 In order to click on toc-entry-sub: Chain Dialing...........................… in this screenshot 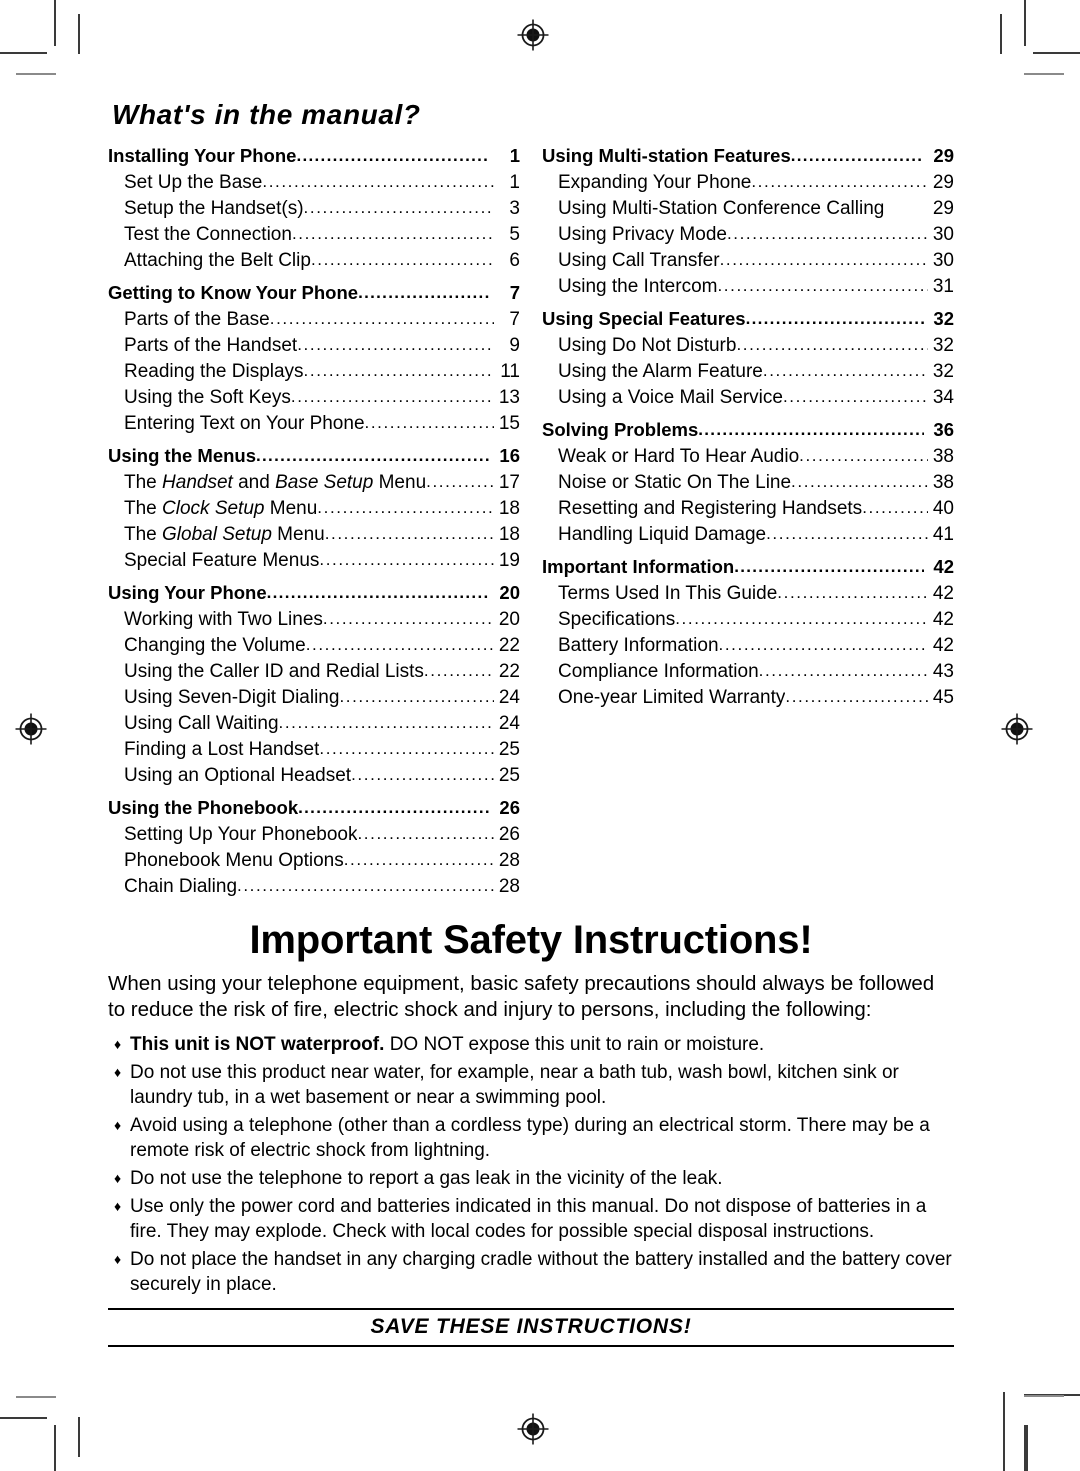, I will do `click(314, 887)`.